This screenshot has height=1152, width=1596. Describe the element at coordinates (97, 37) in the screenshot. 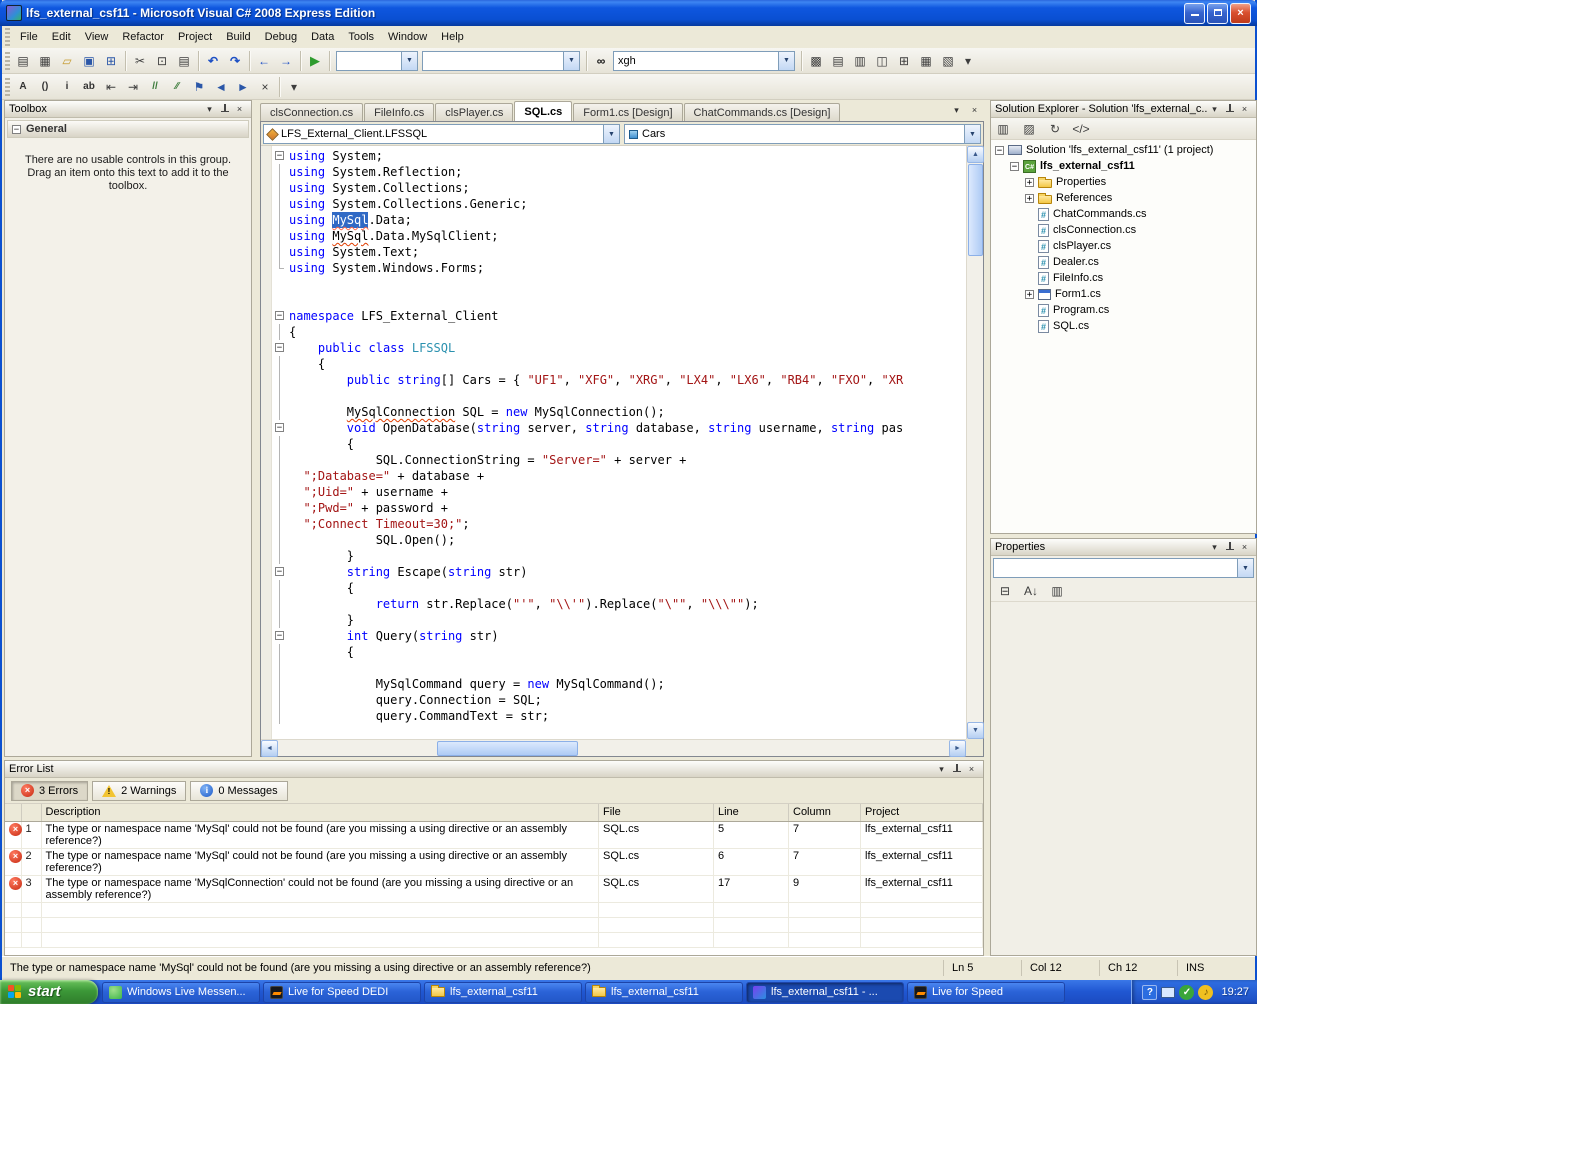

I see `menu-view: View` at that location.